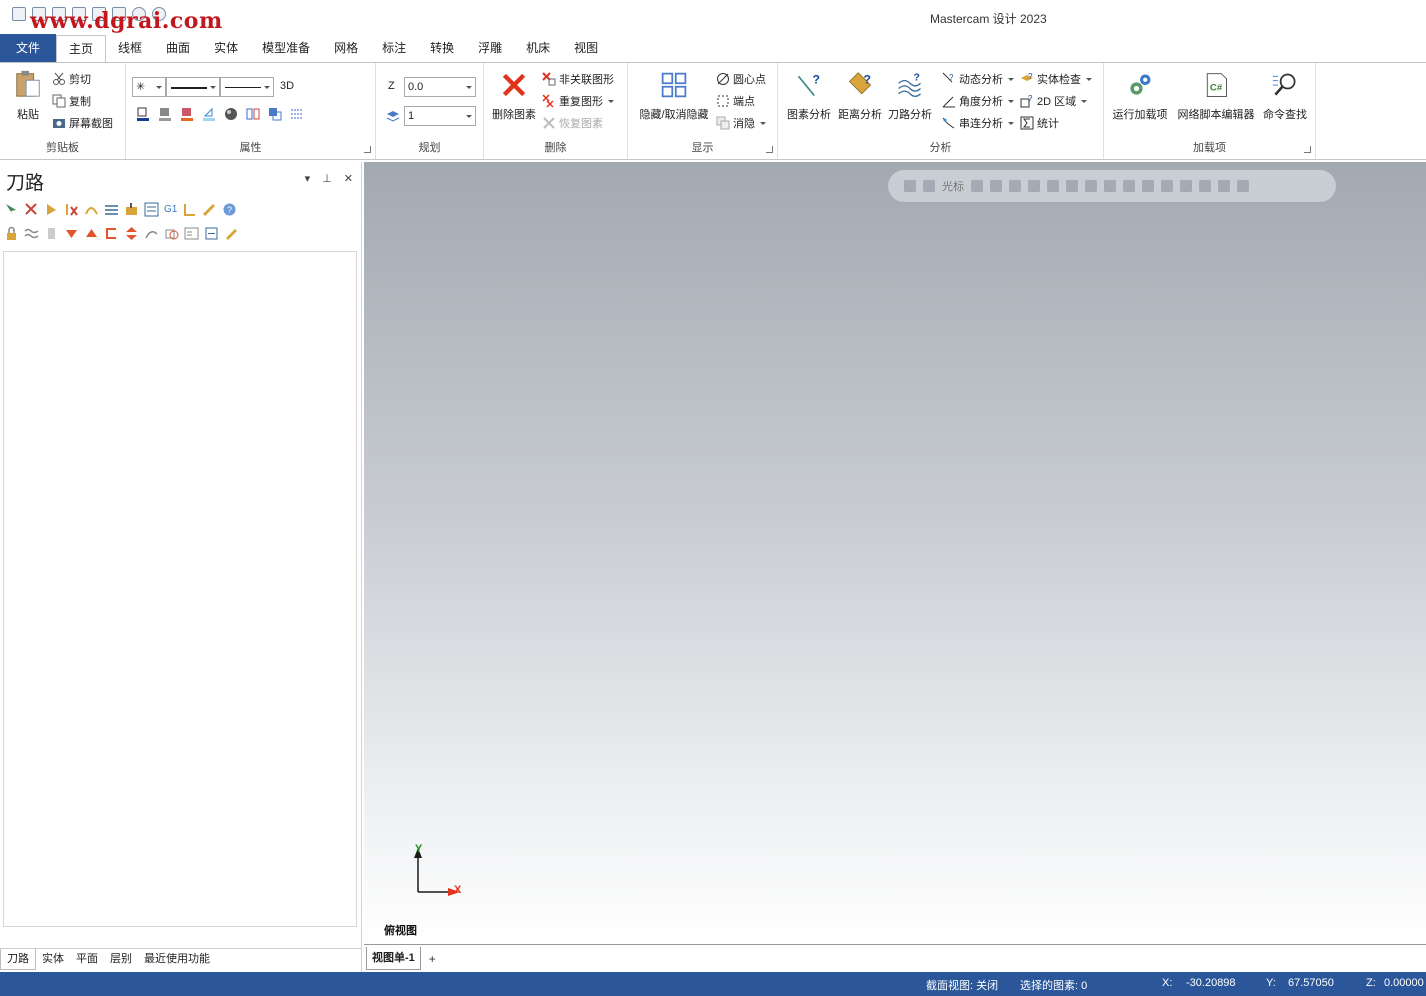 The image size is (1426, 996). Describe the element at coordinates (1091, 186) in the screenshot. I see `face-filter-icon` at that location.